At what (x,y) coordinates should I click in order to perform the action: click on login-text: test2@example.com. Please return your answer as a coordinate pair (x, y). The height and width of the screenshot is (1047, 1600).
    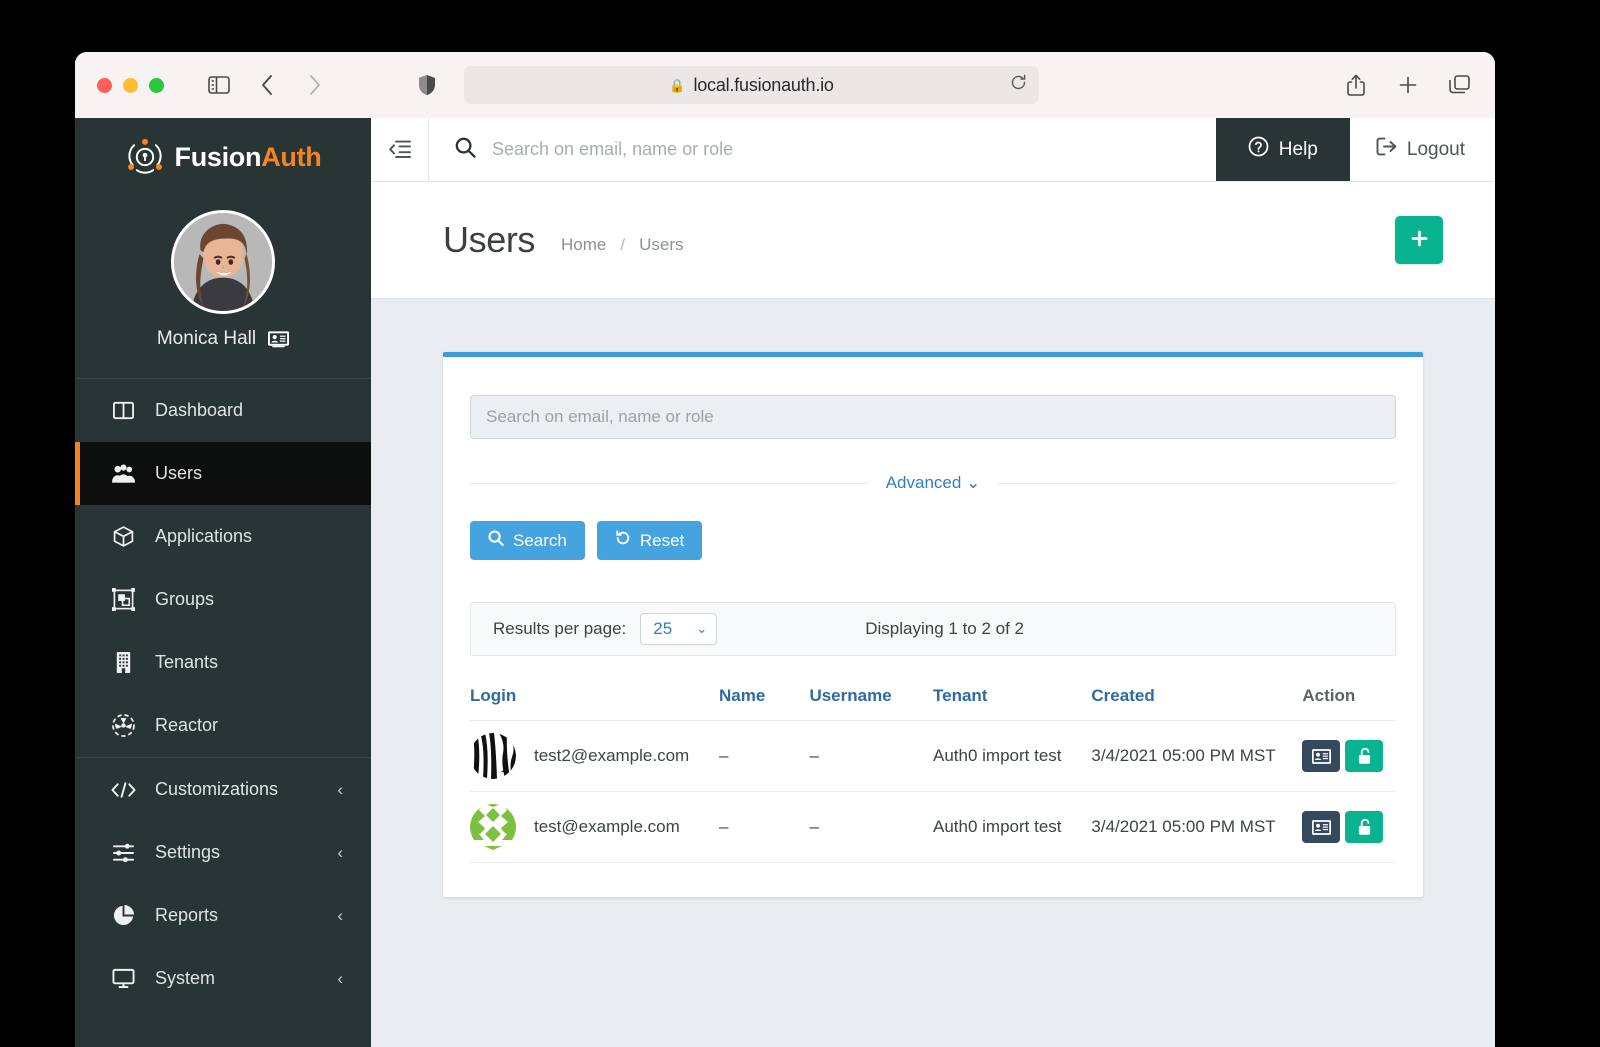
    Looking at the image, I should click on (612, 755).